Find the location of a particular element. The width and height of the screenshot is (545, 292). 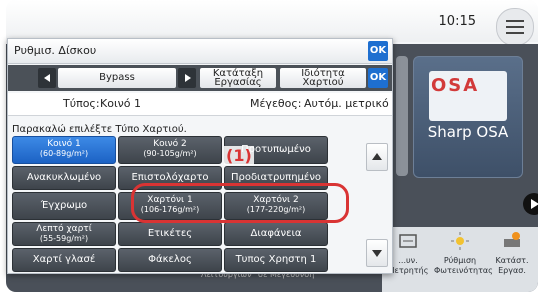

paper-type-color: Έγχρωμο is located at coordinates (64, 206).